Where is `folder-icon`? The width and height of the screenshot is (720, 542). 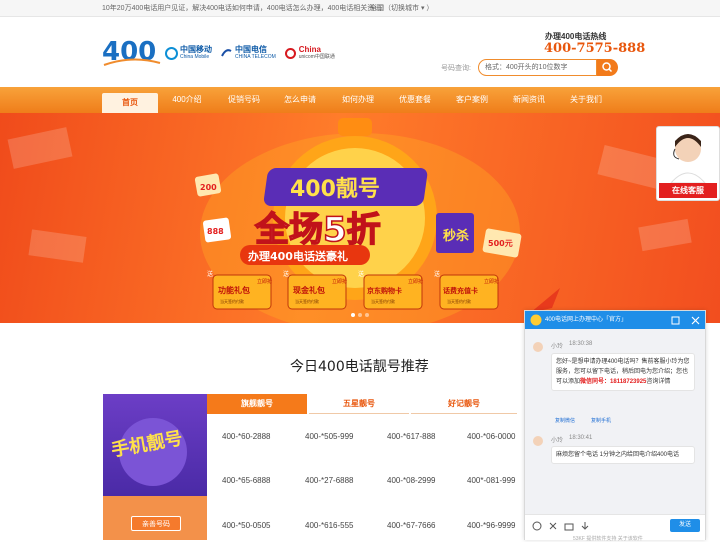
folder-icon is located at coordinates (569, 526).